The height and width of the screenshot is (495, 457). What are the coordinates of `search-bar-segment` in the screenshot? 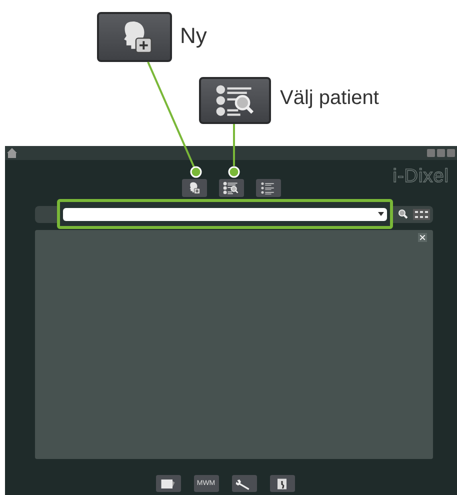 It's located at (46, 214).